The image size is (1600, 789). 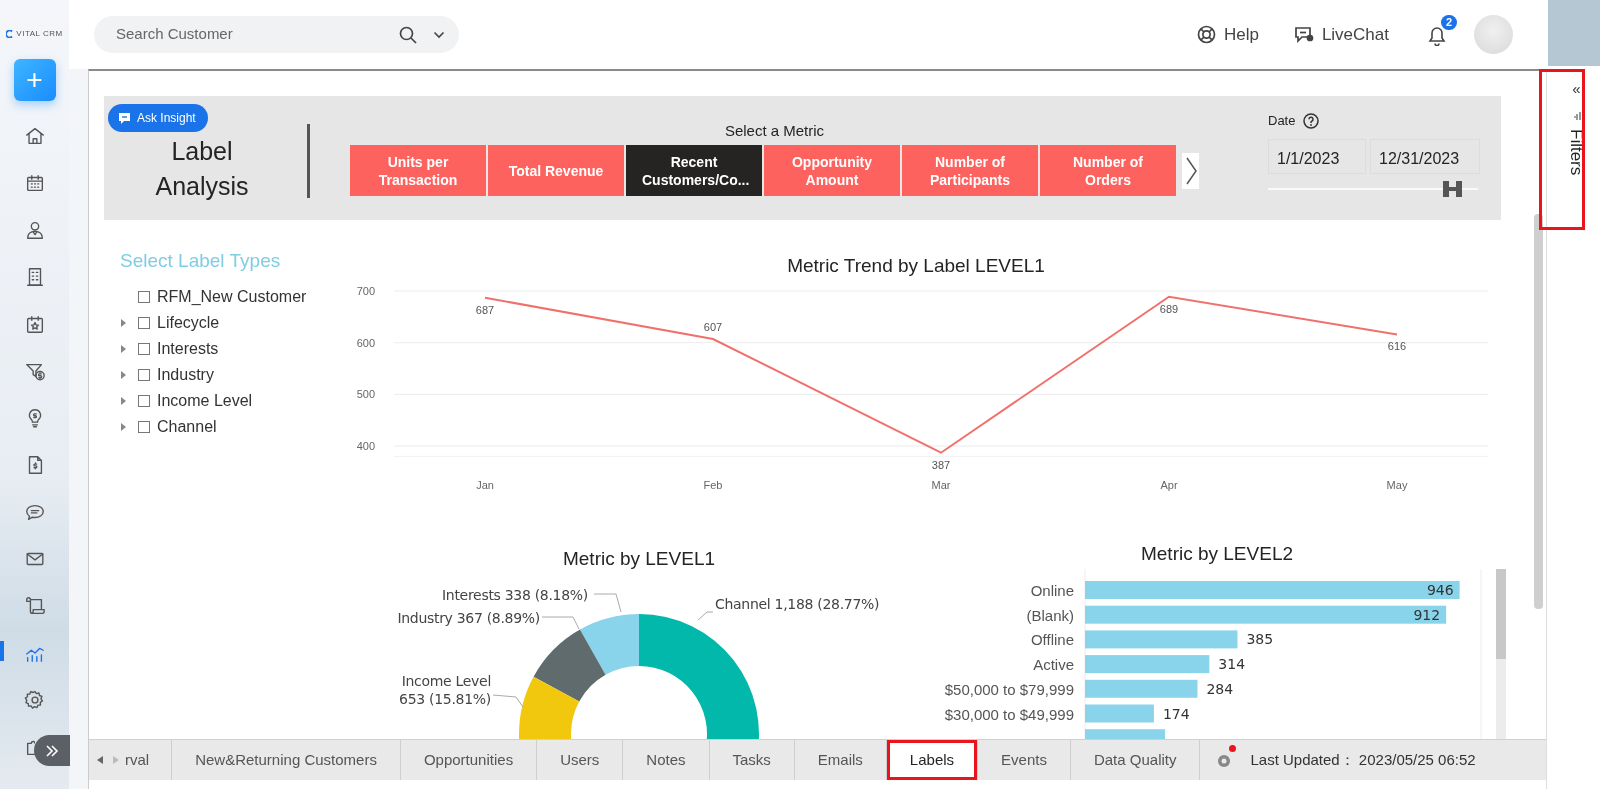 I want to click on axis-label: Apr, so click(x=1169, y=485).